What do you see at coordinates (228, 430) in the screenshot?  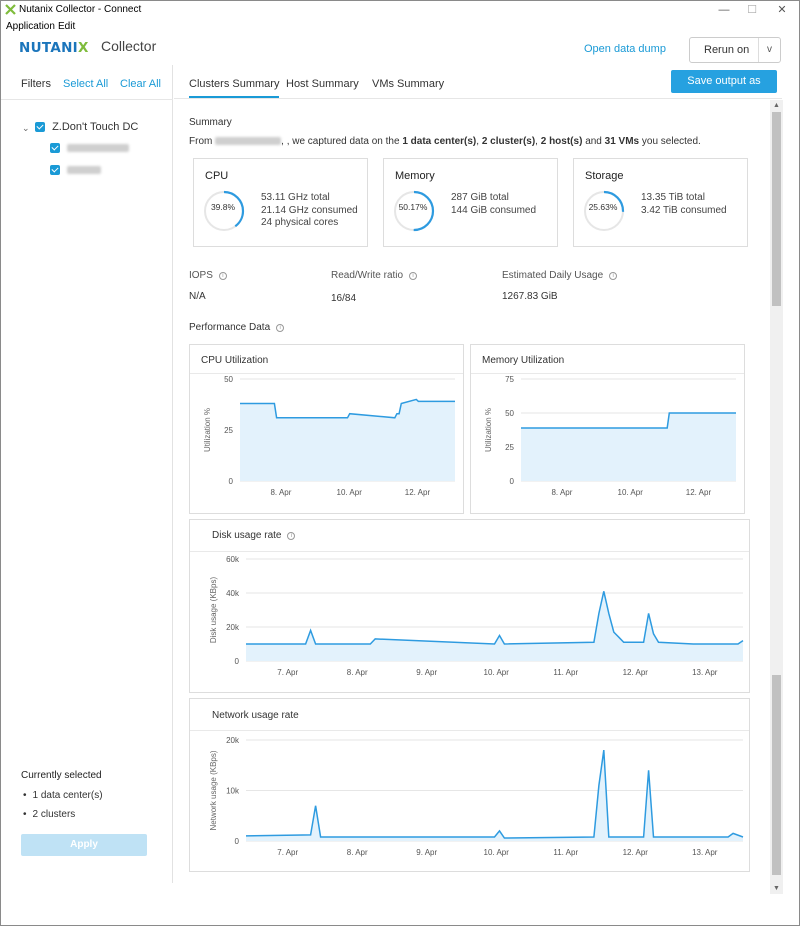 I see `chart-cpu-ytick: 25` at bounding box center [228, 430].